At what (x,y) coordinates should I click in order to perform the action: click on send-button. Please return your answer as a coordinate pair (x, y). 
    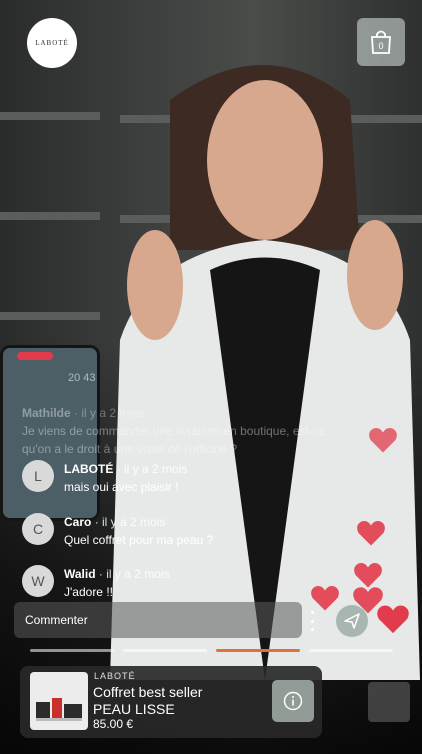
    Looking at the image, I should click on (352, 621).